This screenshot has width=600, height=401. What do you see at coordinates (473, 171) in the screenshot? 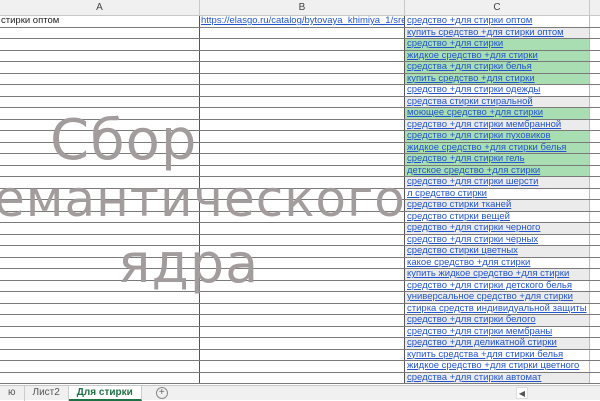
I see `keyword-link: детское средство +для стирки` at bounding box center [473, 171].